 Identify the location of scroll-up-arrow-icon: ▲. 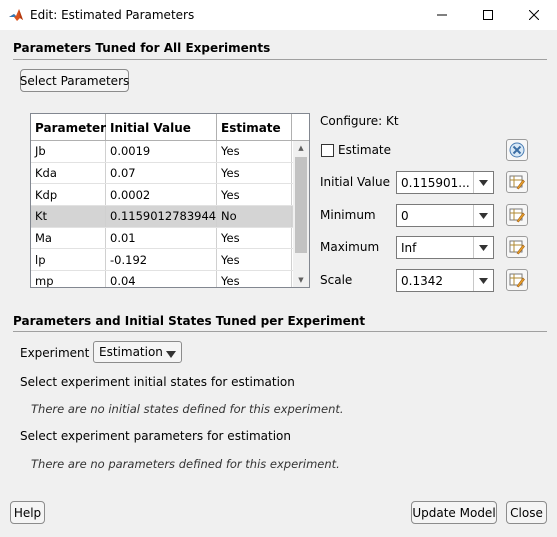
(301, 148).